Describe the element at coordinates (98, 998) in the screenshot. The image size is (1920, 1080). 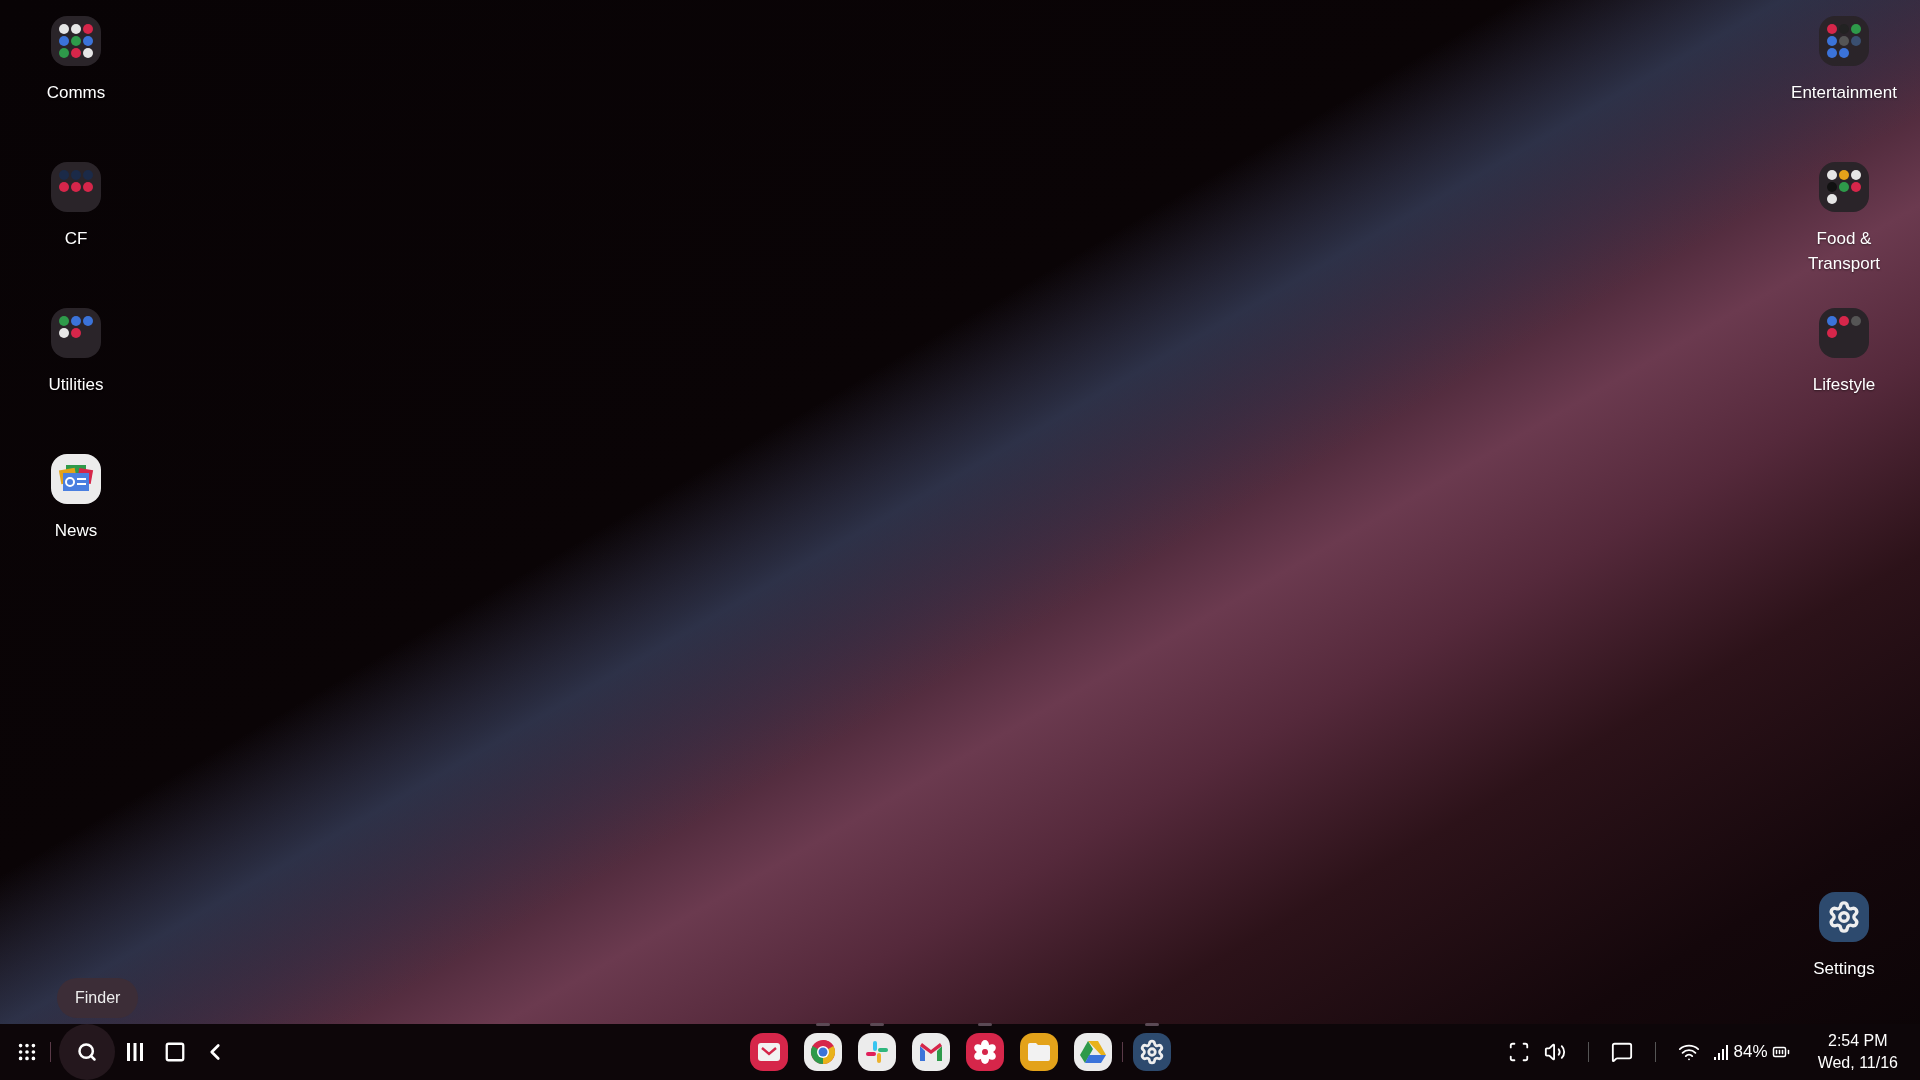
I see `tooltip: Finder` at that location.